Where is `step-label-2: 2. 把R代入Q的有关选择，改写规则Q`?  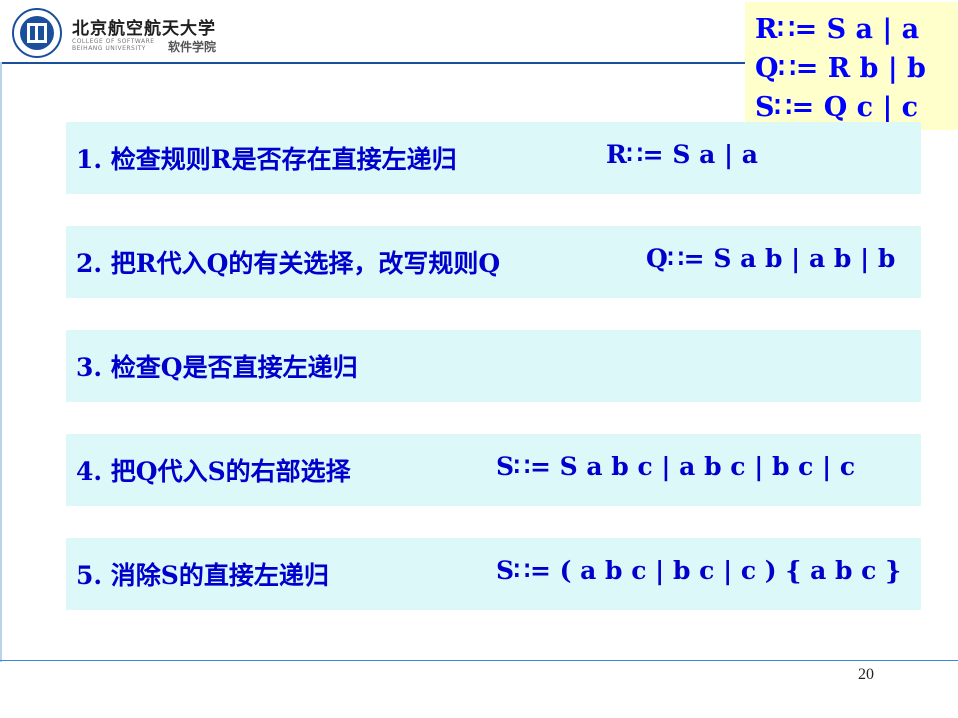 step-label-2: 2. 把R代入Q的有关选择，改写规则Q is located at coordinates (288, 263).